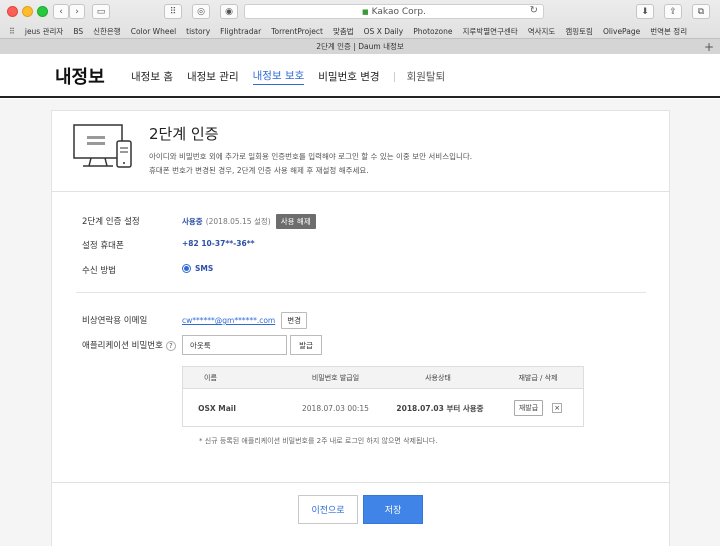 This screenshot has height=546, width=720. What do you see at coordinates (432, 31) in the screenshot?
I see `bookmark-item: Photozone` at bounding box center [432, 31].